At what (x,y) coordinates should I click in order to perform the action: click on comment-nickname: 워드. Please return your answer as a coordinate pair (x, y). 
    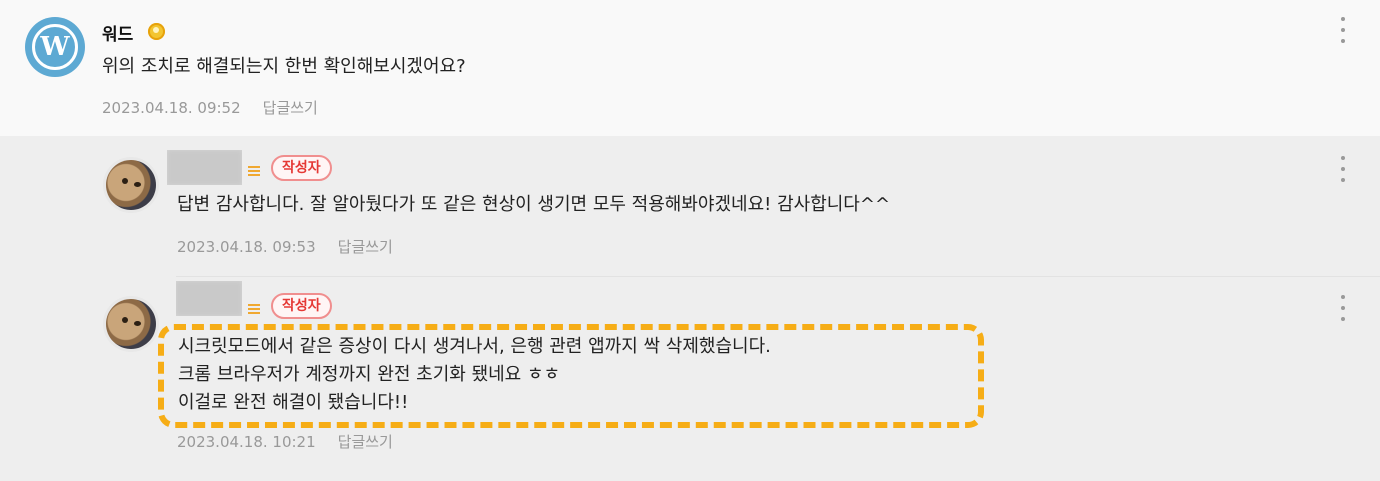
    Looking at the image, I should click on (117, 32).